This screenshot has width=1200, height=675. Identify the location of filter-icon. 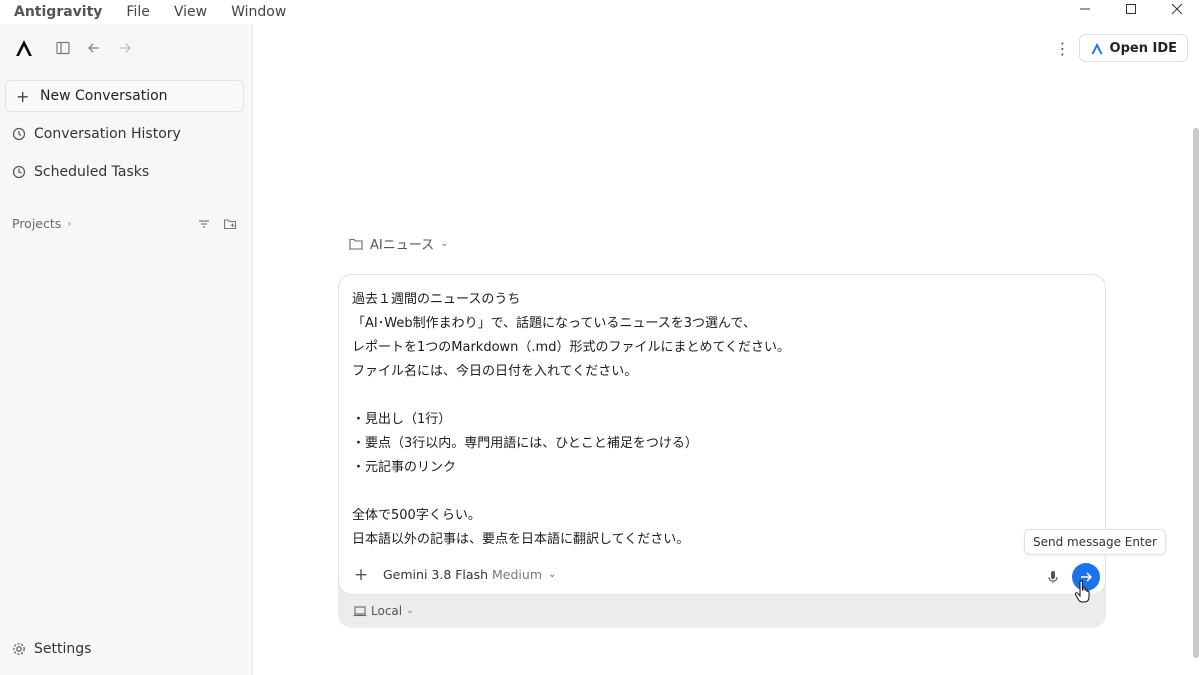
(204, 224).